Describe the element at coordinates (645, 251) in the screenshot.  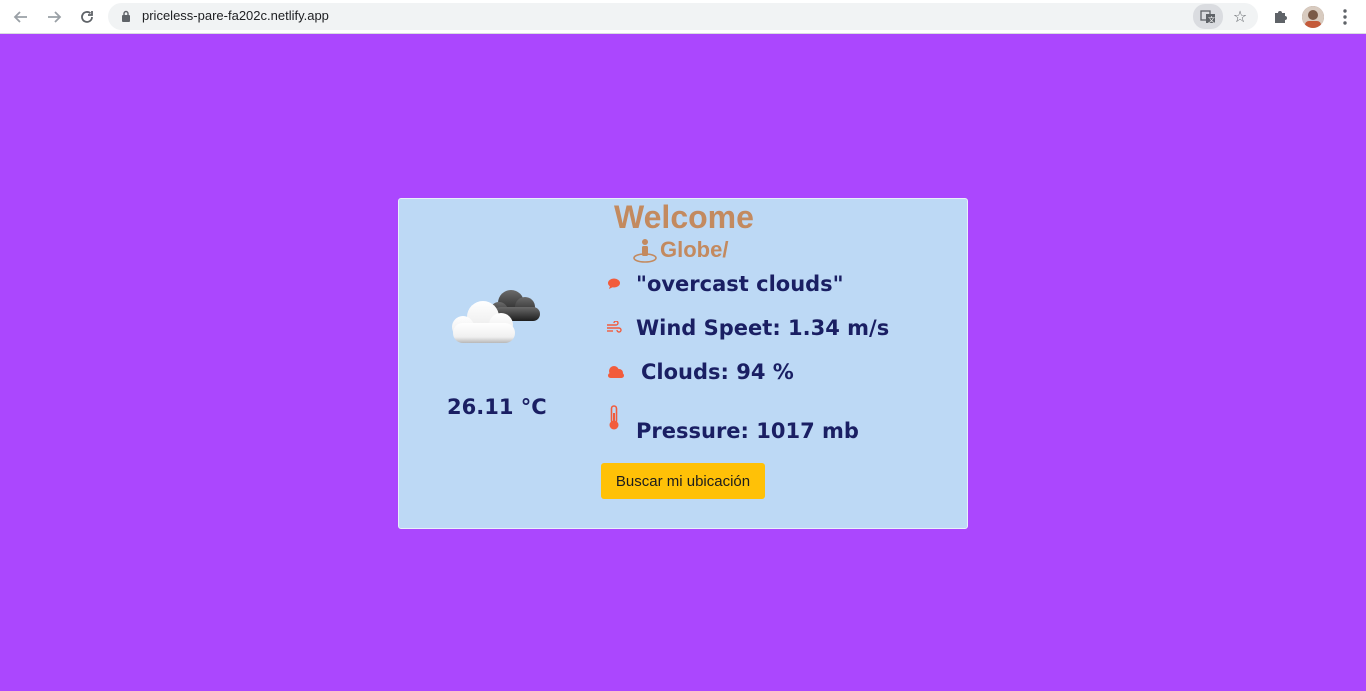
I see `person-globe-icon` at that location.